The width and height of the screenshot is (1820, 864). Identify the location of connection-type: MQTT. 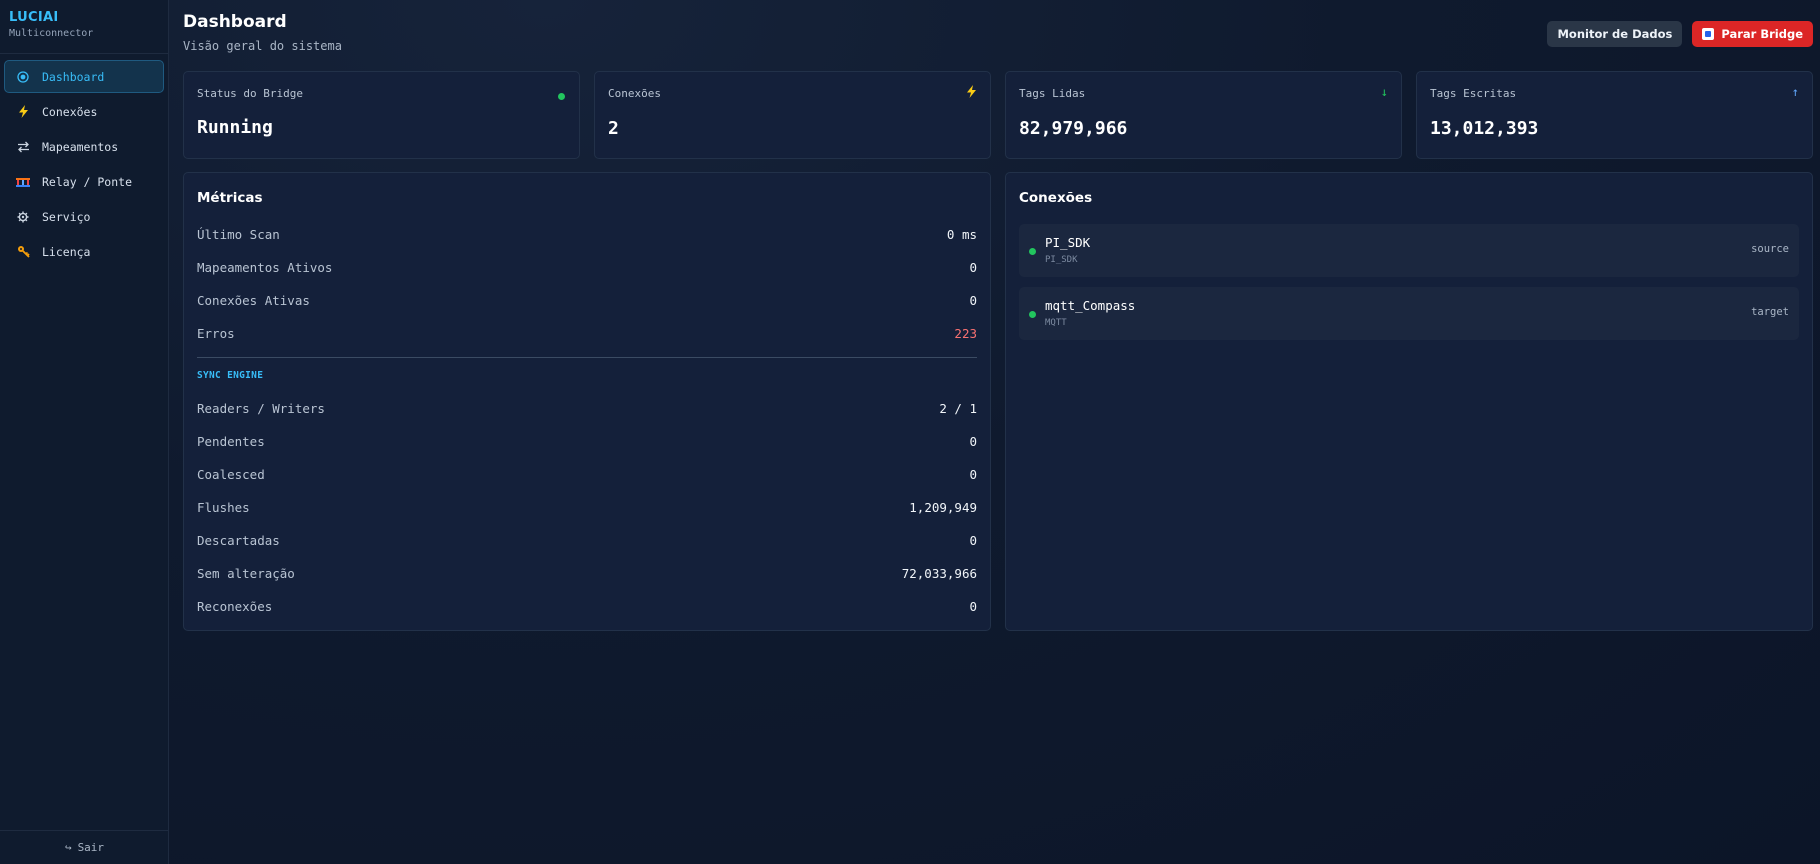
(1056, 323).